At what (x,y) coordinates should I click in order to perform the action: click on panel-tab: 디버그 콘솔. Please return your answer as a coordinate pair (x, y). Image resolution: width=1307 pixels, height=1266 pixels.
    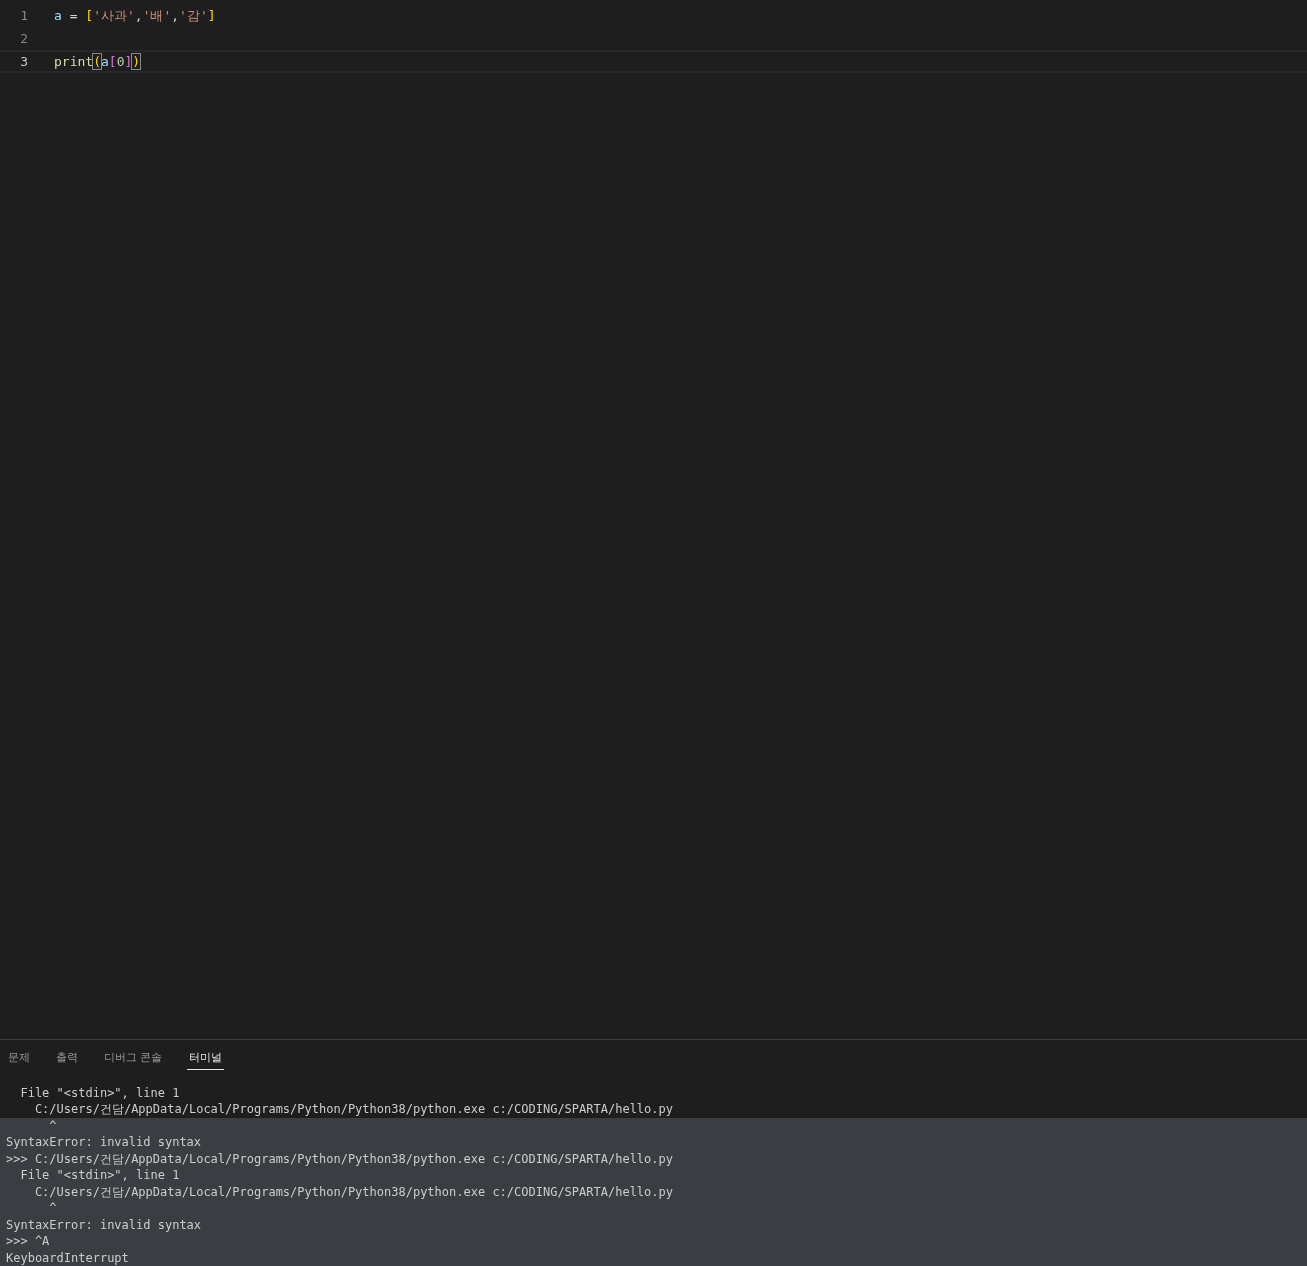
    Looking at the image, I should click on (133, 1058).